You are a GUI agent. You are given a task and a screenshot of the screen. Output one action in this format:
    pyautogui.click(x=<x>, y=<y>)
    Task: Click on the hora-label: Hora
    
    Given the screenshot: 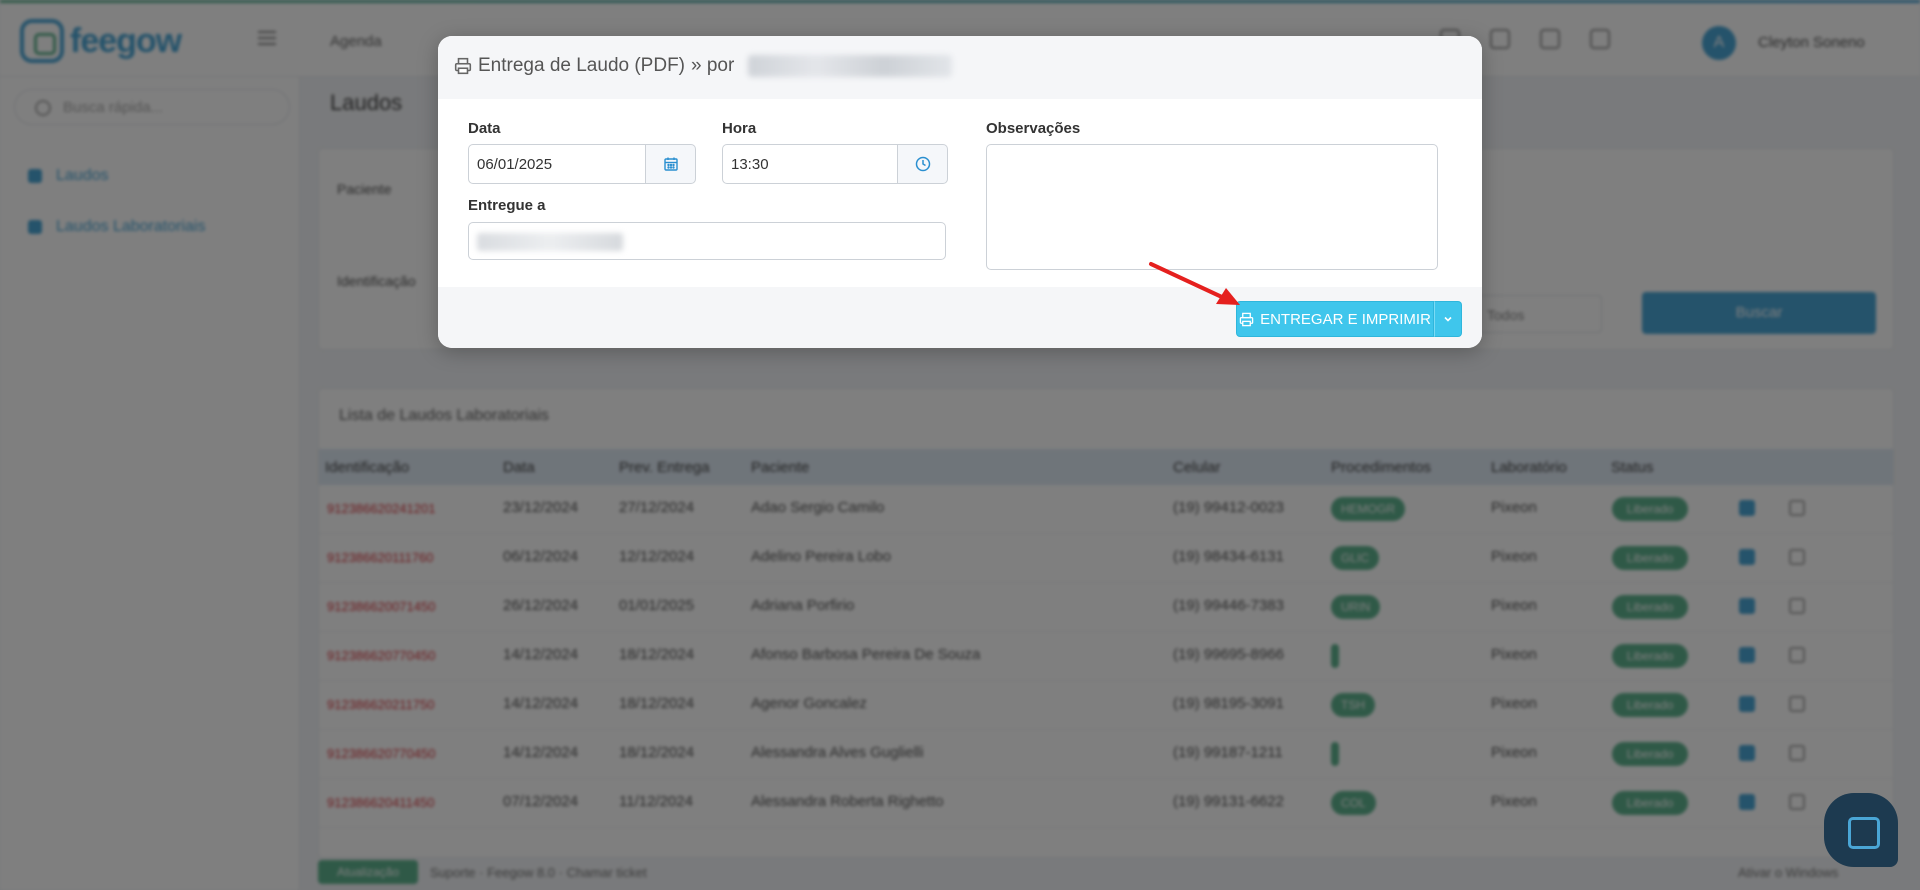 What is the action you would take?
    pyautogui.click(x=739, y=128)
    